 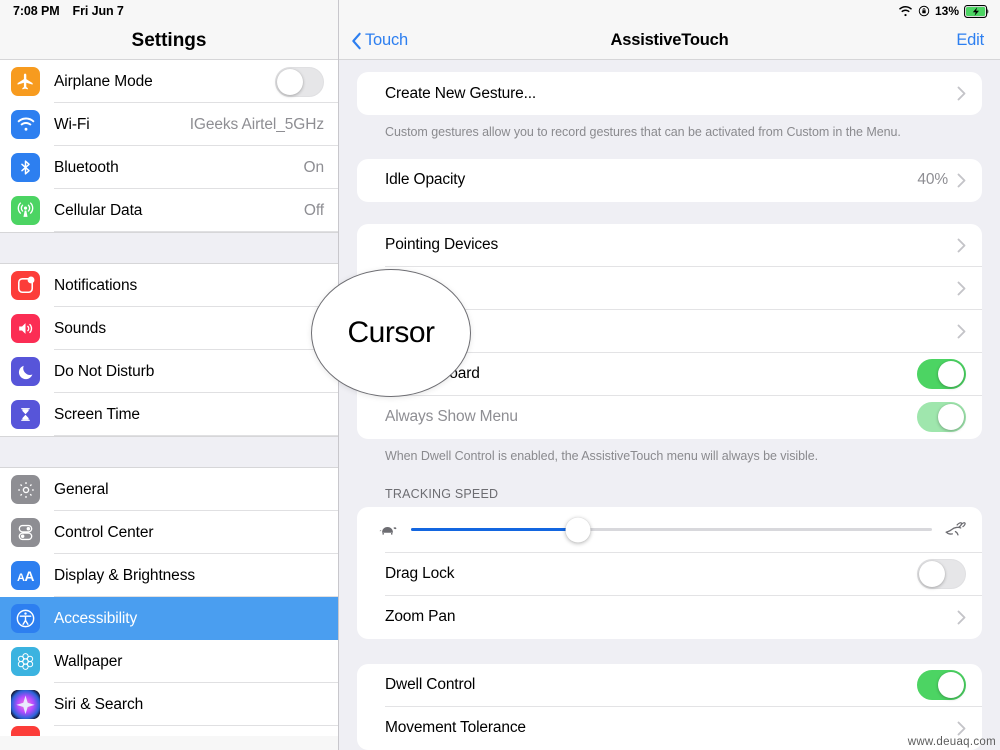 I want to click on airplane-icon, so click(x=25, y=81).